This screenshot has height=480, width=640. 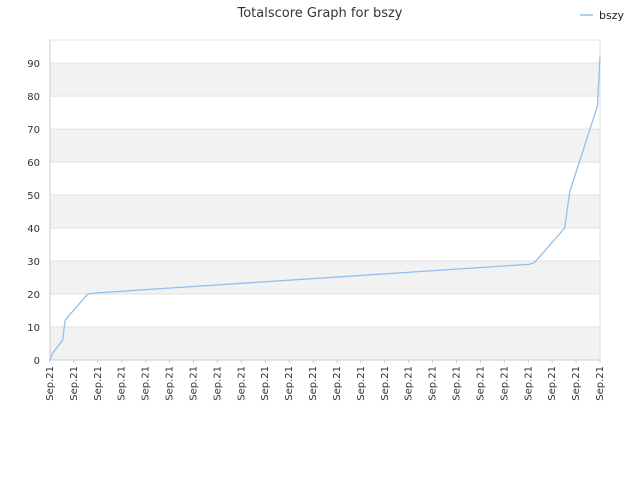 What do you see at coordinates (611, 15) in the screenshot?
I see `legend-label-bszy: bszy` at bounding box center [611, 15].